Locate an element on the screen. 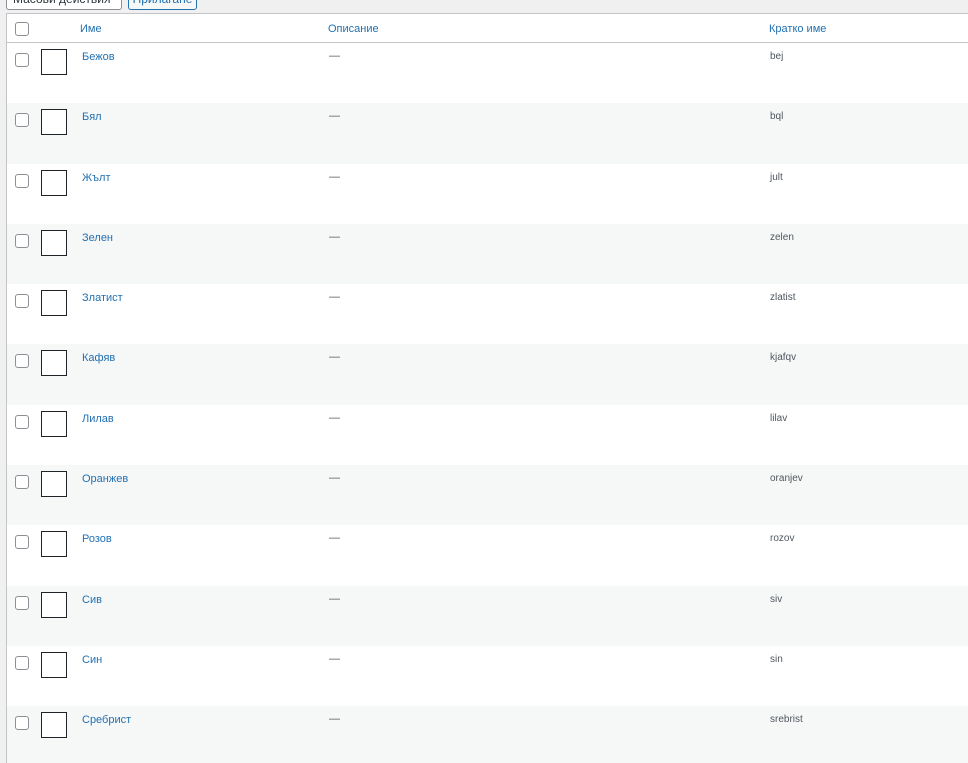 This screenshot has width=968, height=763. table-row: Златист — zlatist is located at coordinates (487, 314).